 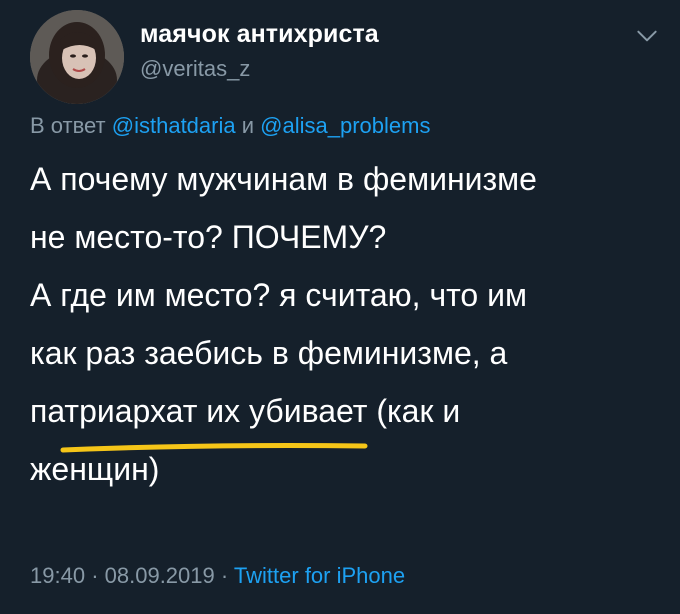 I want to click on tweet-line: не место-то? ПОЧЕМУ?, so click(x=208, y=237).